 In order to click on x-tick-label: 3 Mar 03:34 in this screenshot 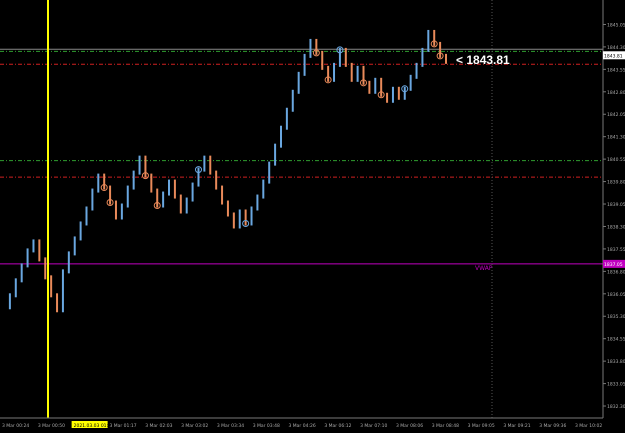, I will do `click(230, 426)`.